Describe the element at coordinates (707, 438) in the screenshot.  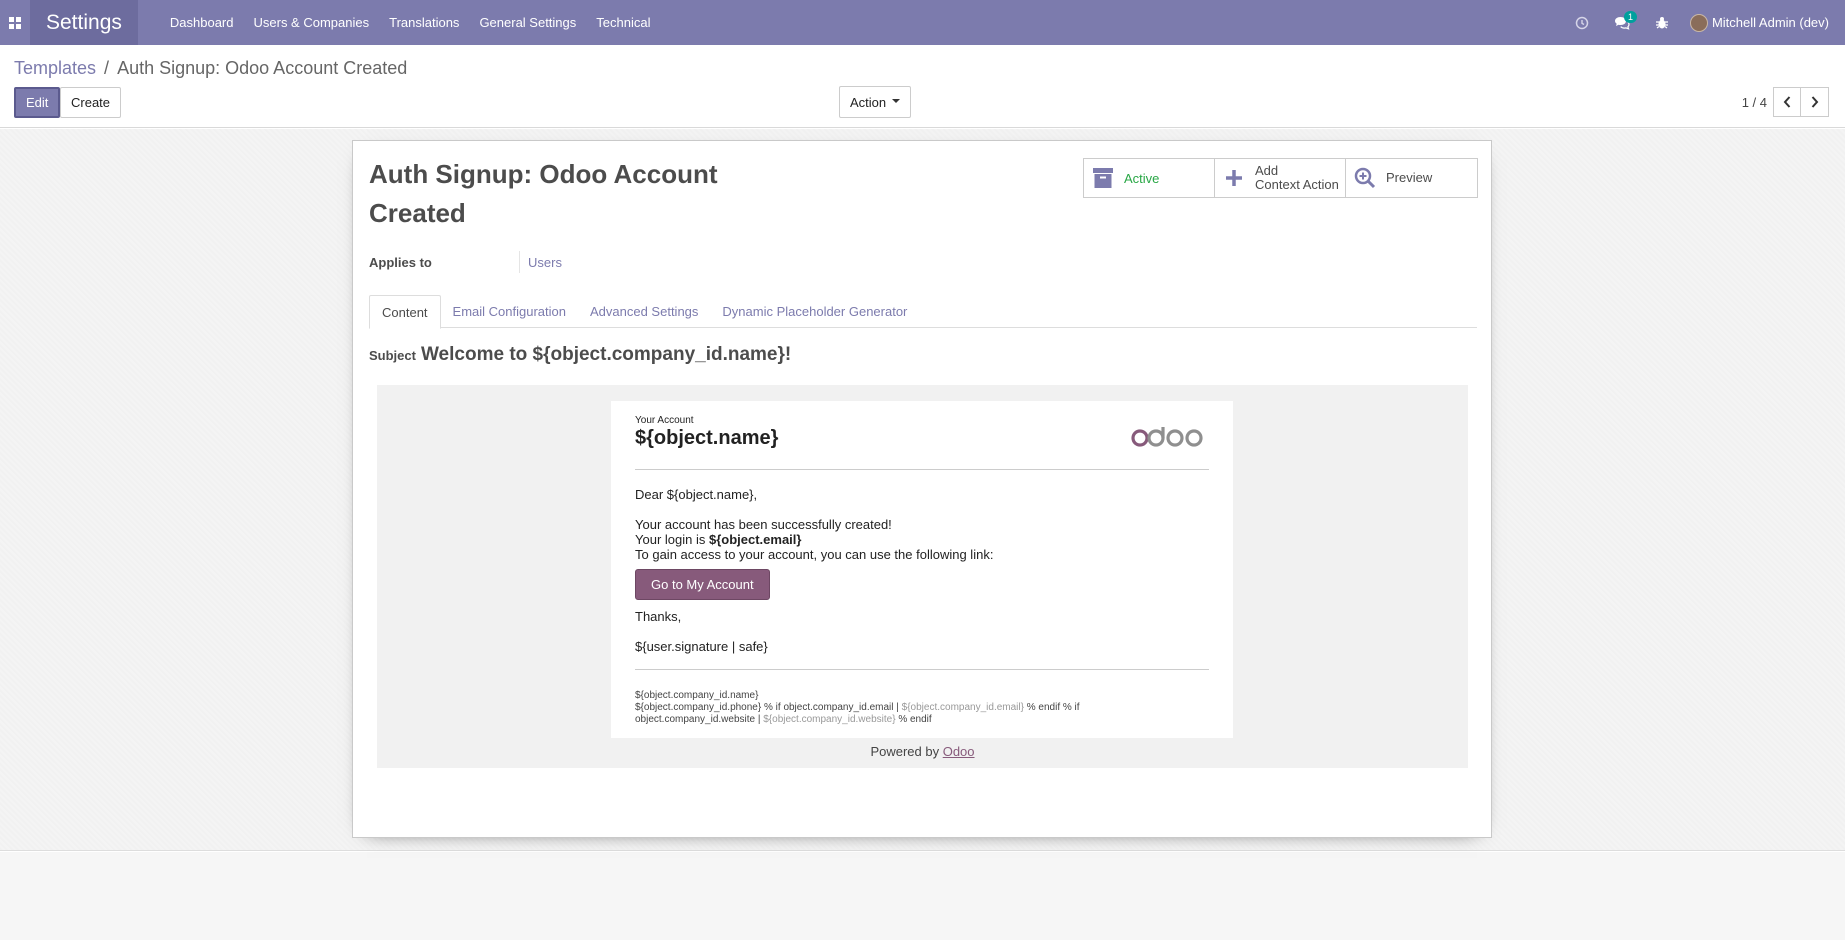
I see `account-name-placeholder: ${object.name}` at that location.